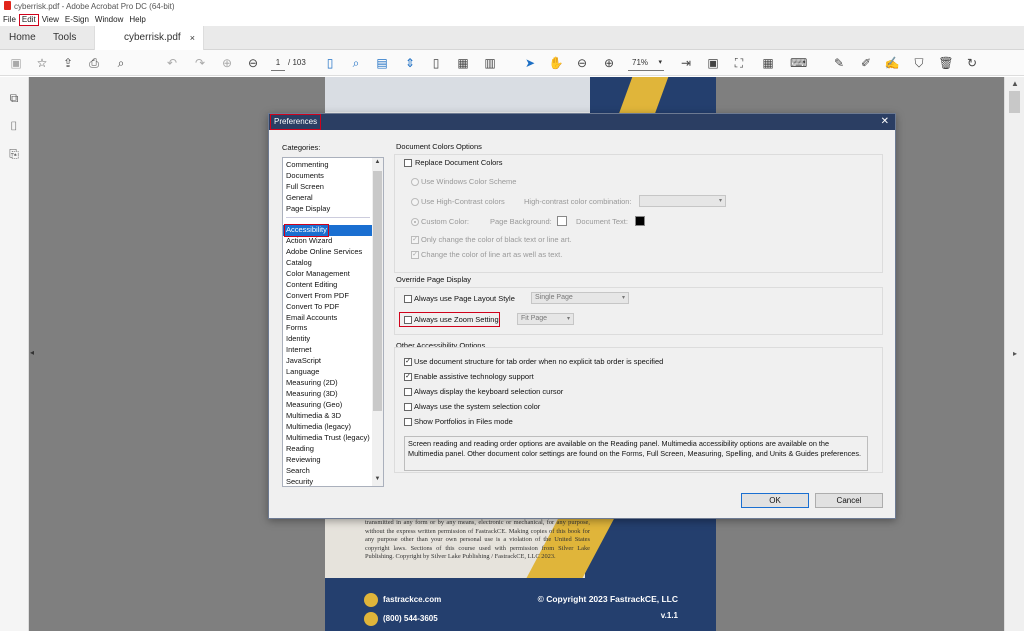 The height and width of the screenshot is (631, 1024). Describe the element at coordinates (77, 19) in the screenshot. I see `menu-esign: E-Sign` at that location.